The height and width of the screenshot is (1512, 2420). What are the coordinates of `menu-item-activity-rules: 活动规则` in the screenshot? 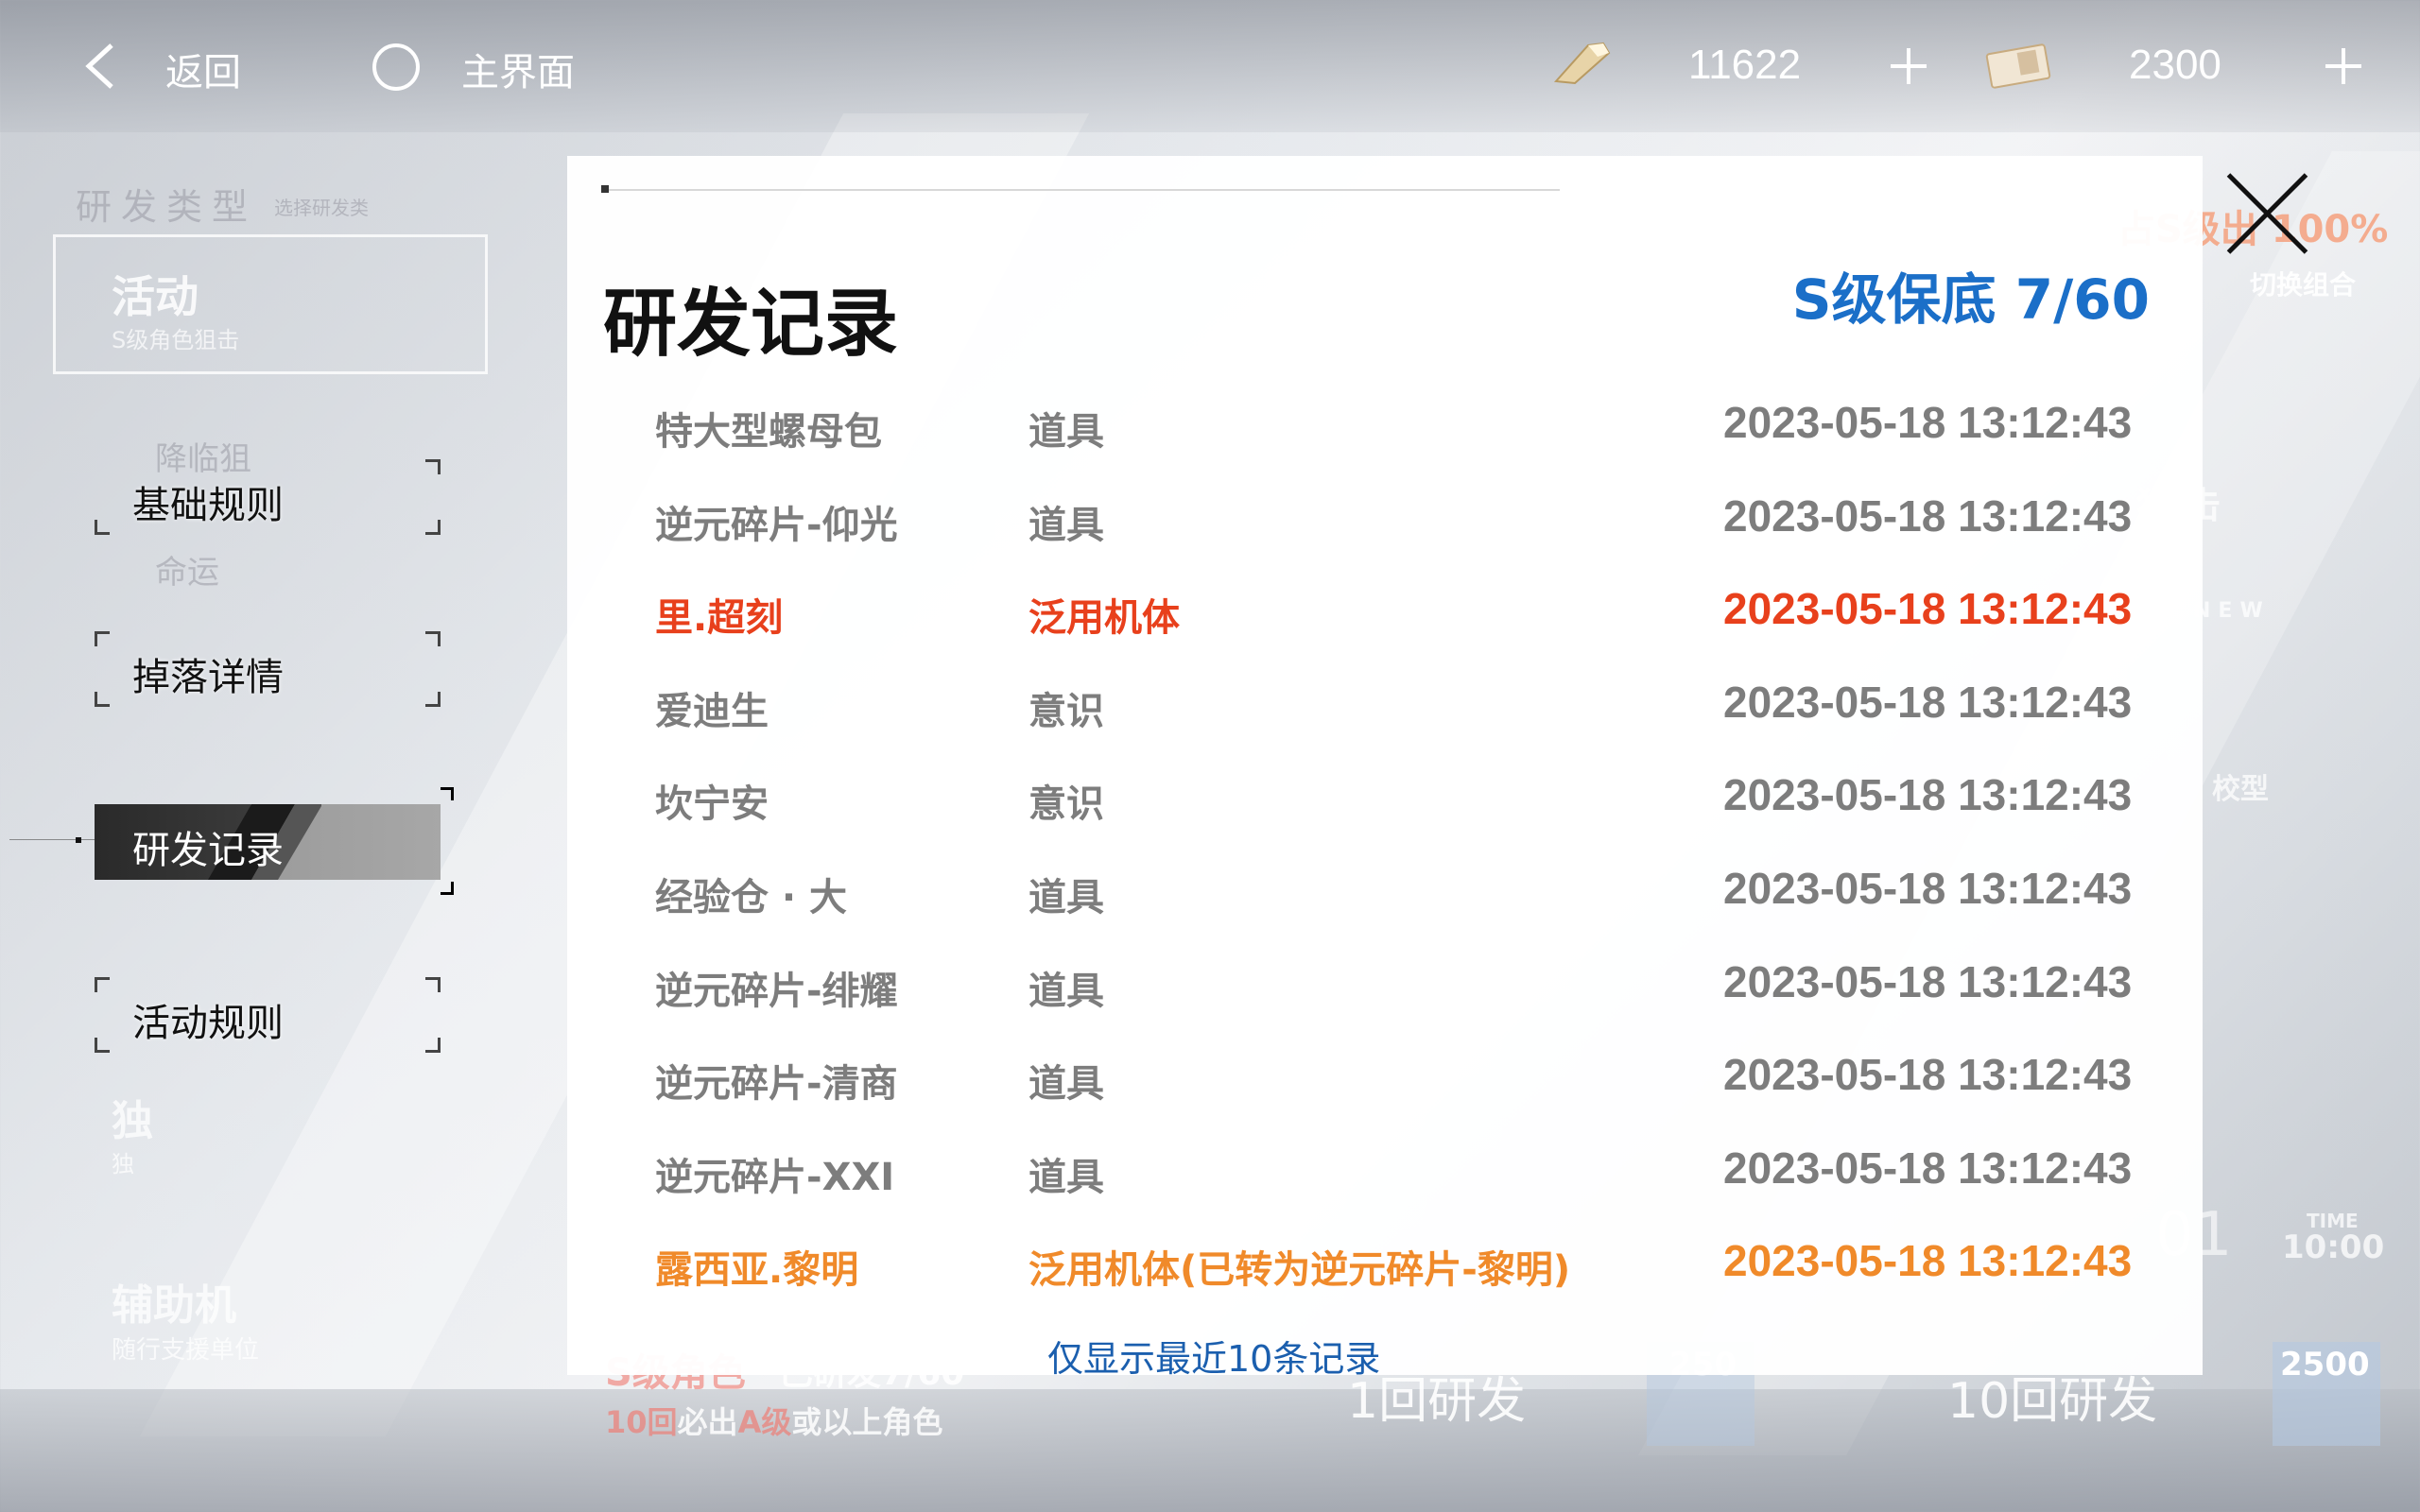 It's located at (268, 1015).